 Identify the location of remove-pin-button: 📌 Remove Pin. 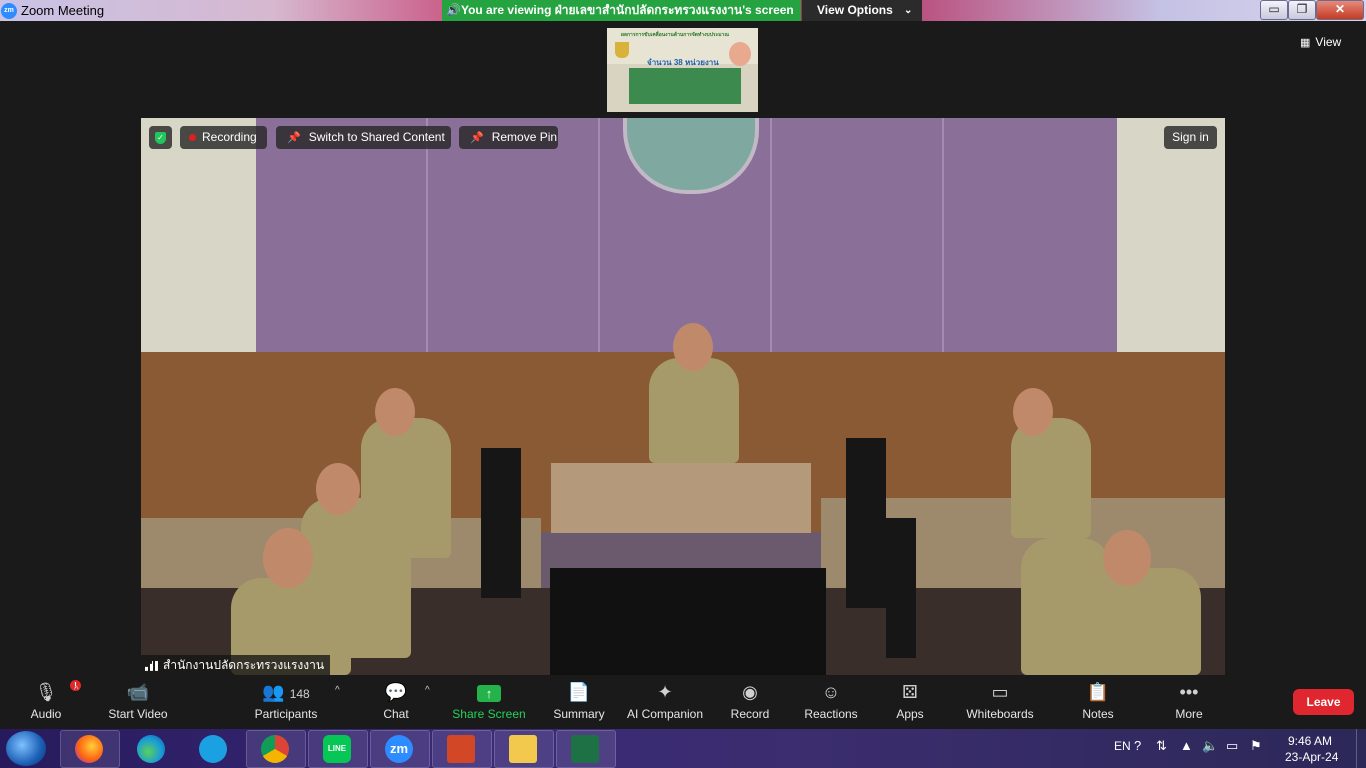
(508, 137).